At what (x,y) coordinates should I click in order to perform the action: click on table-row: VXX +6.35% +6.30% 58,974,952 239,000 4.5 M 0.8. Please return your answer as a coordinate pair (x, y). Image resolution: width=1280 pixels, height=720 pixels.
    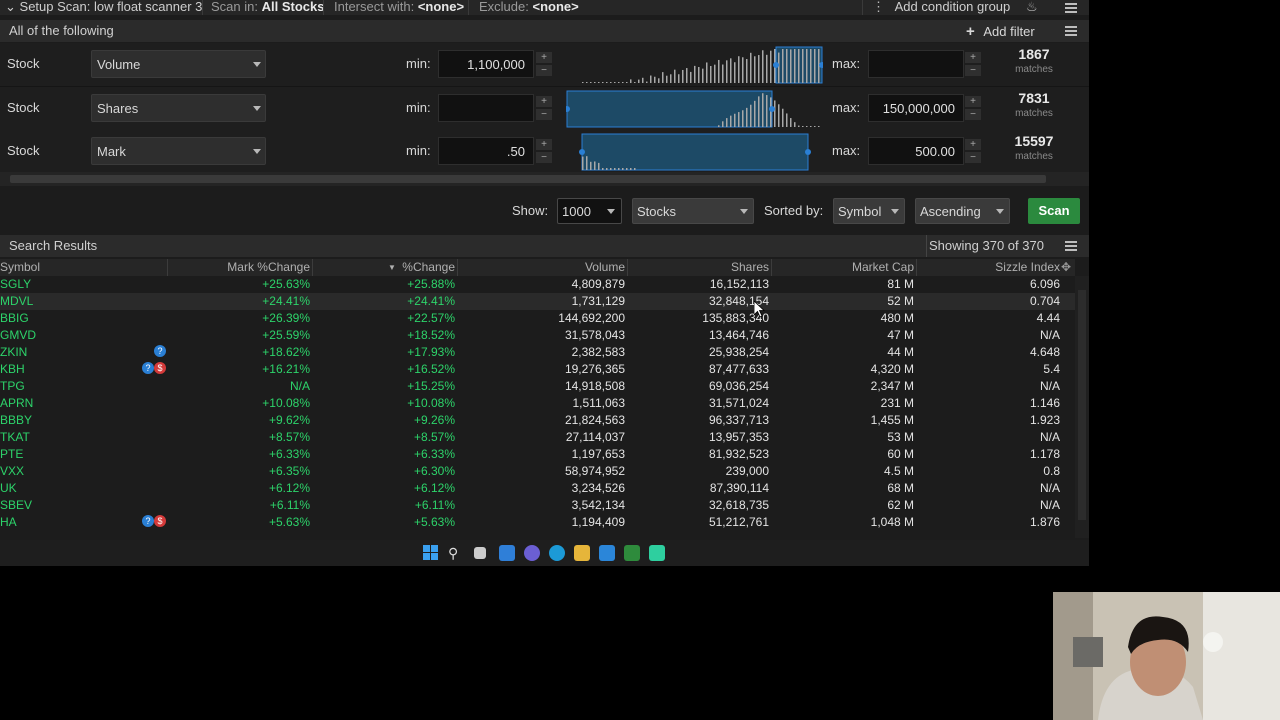
    Looking at the image, I should click on (537, 471).